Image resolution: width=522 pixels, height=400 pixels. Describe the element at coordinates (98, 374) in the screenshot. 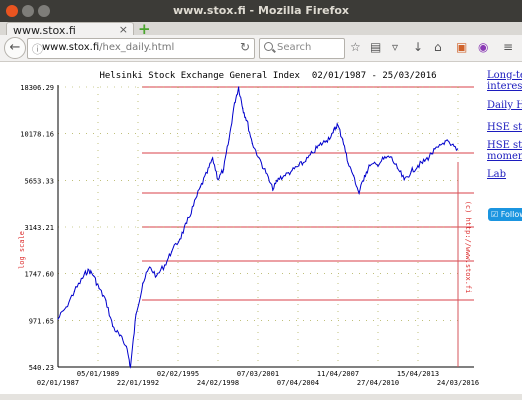

I see `x-tick-label-top: 05/01/1989` at that location.